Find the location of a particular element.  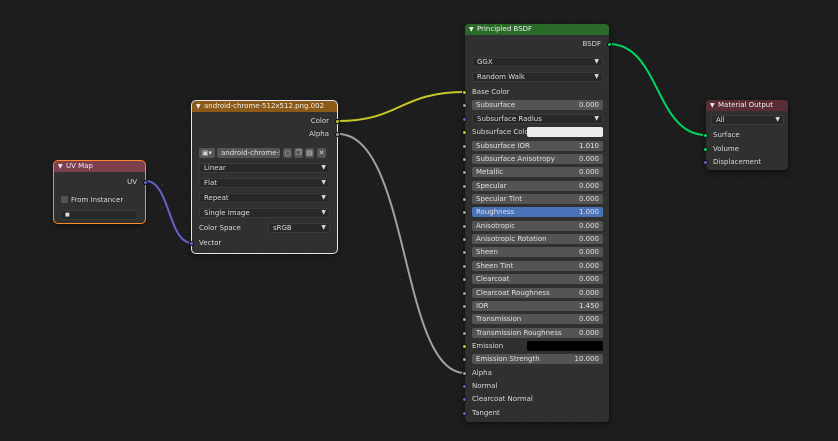

normal-socket is located at coordinates (464, 386).